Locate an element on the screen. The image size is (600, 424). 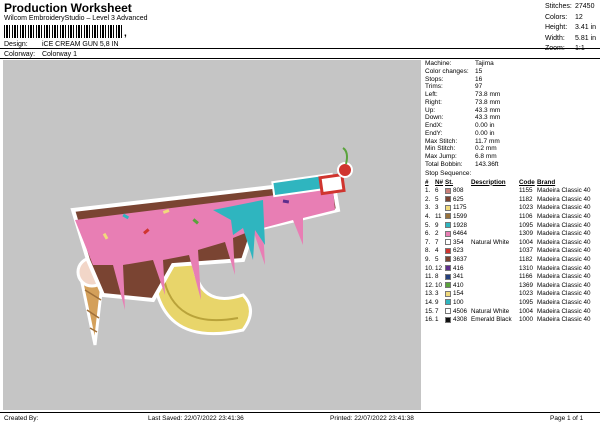
info-machine: Machine: Tajima is located at coordinates (459, 63).